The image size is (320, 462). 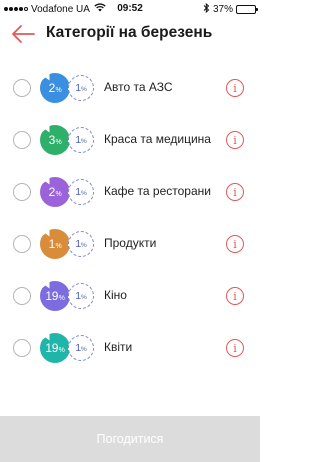 I want to click on battery-icon, so click(x=247, y=9).